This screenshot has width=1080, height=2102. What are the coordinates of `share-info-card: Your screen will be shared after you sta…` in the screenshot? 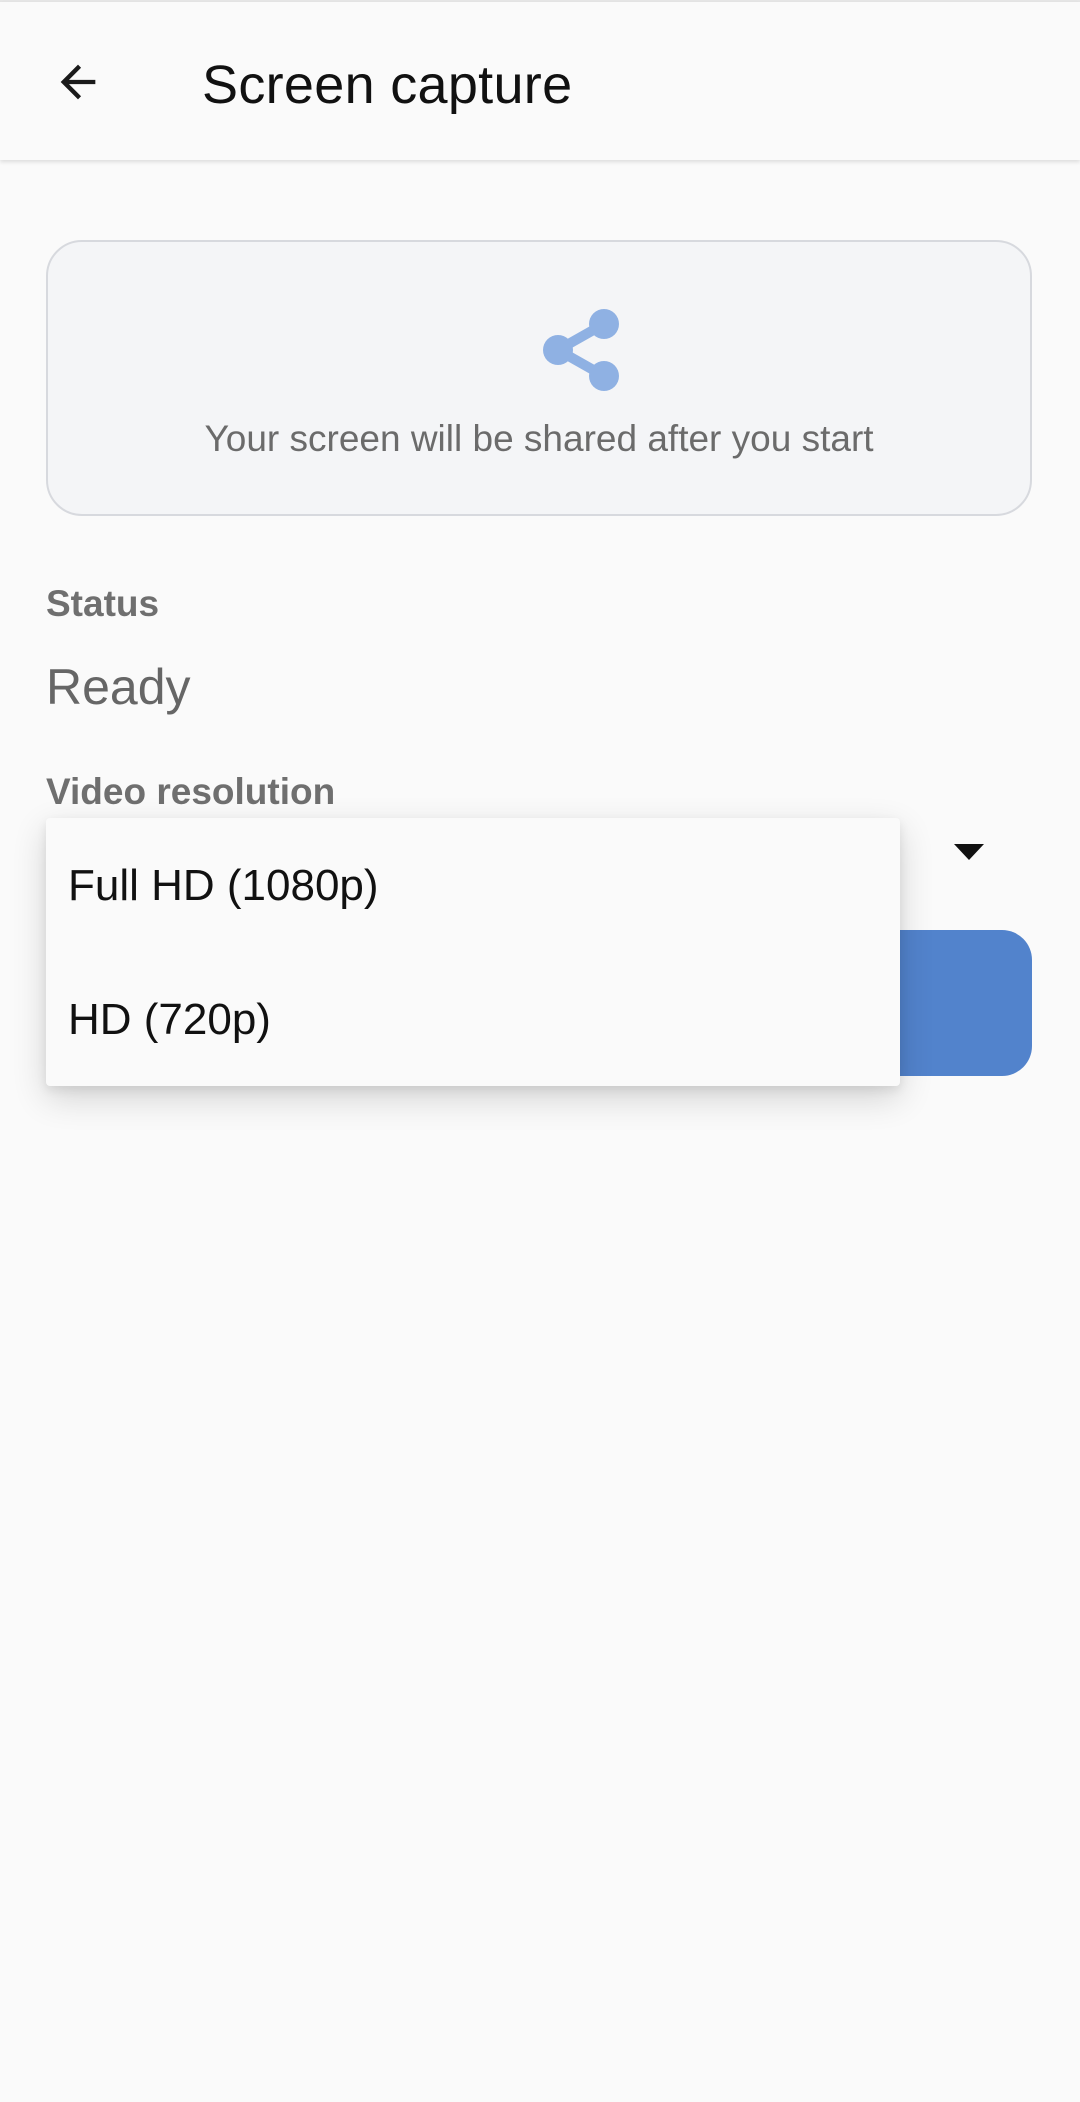 It's located at (539, 378).